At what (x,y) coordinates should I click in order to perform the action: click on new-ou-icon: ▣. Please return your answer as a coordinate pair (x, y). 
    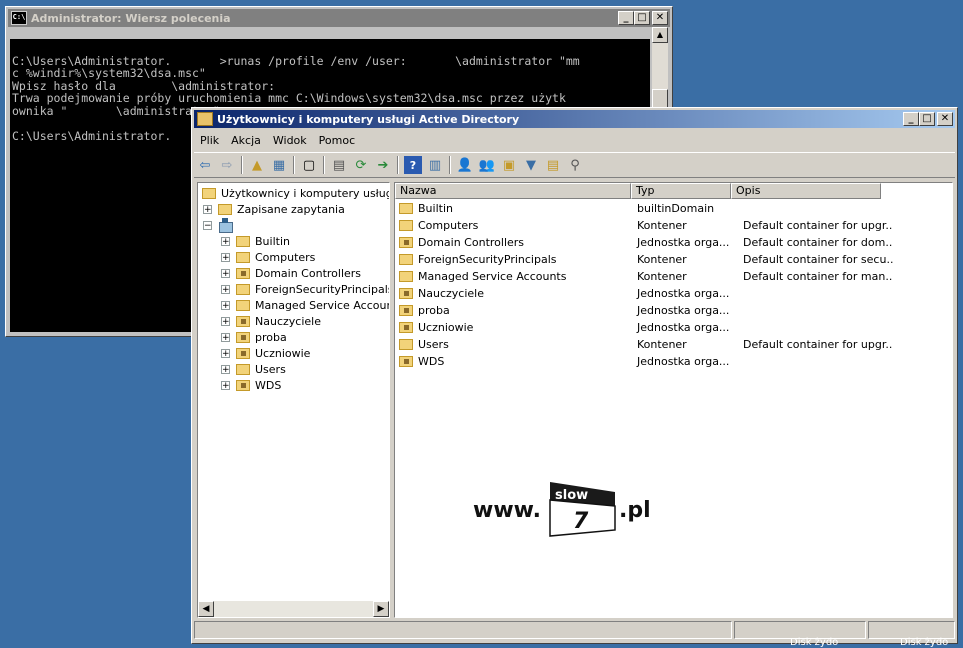
    Looking at the image, I should click on (509, 165).